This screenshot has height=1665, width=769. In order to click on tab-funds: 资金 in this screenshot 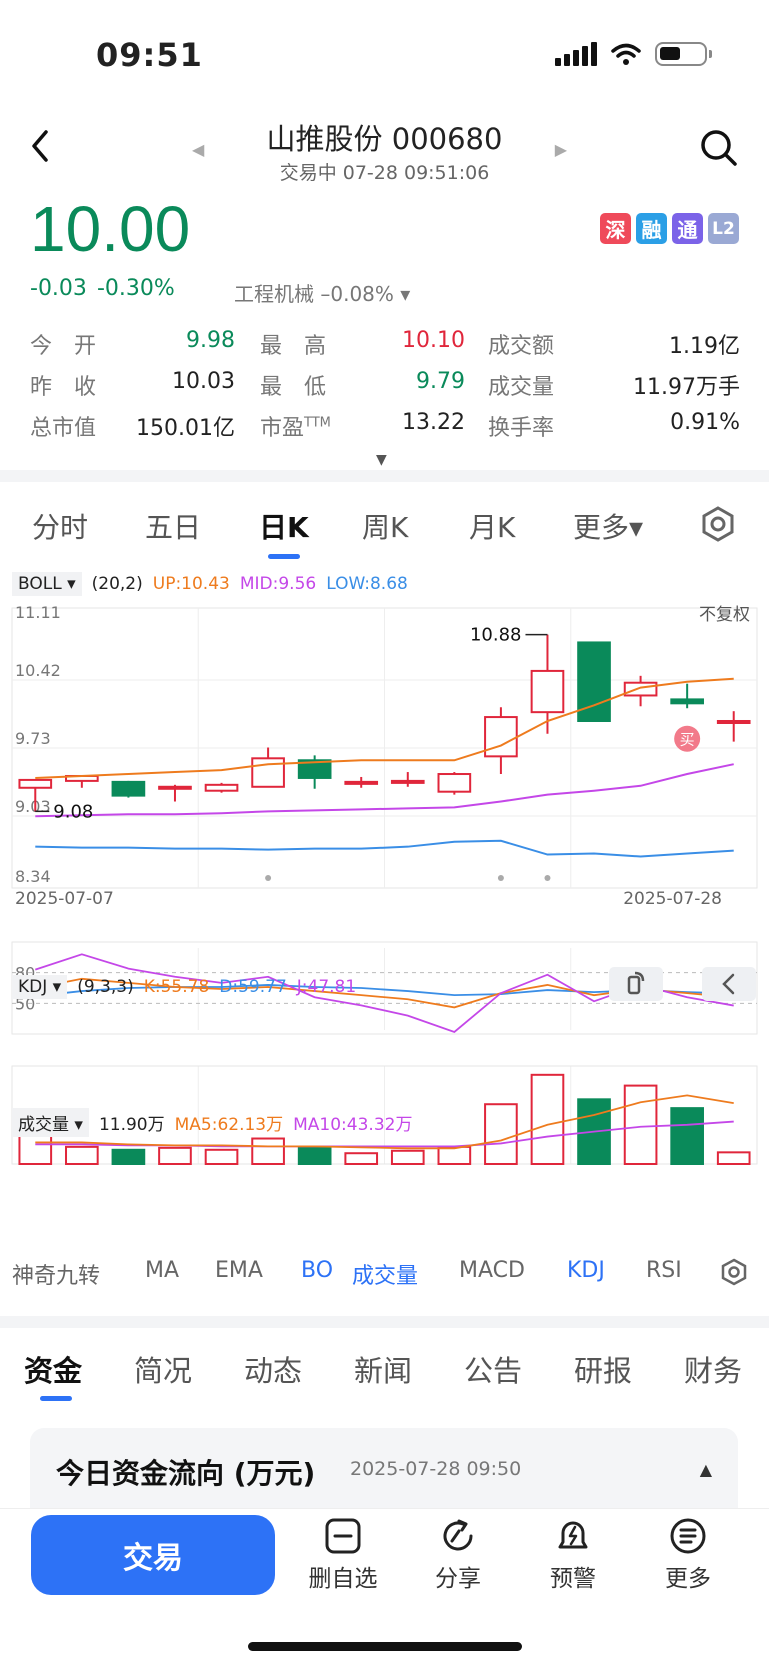, I will do `click(53, 1369)`.